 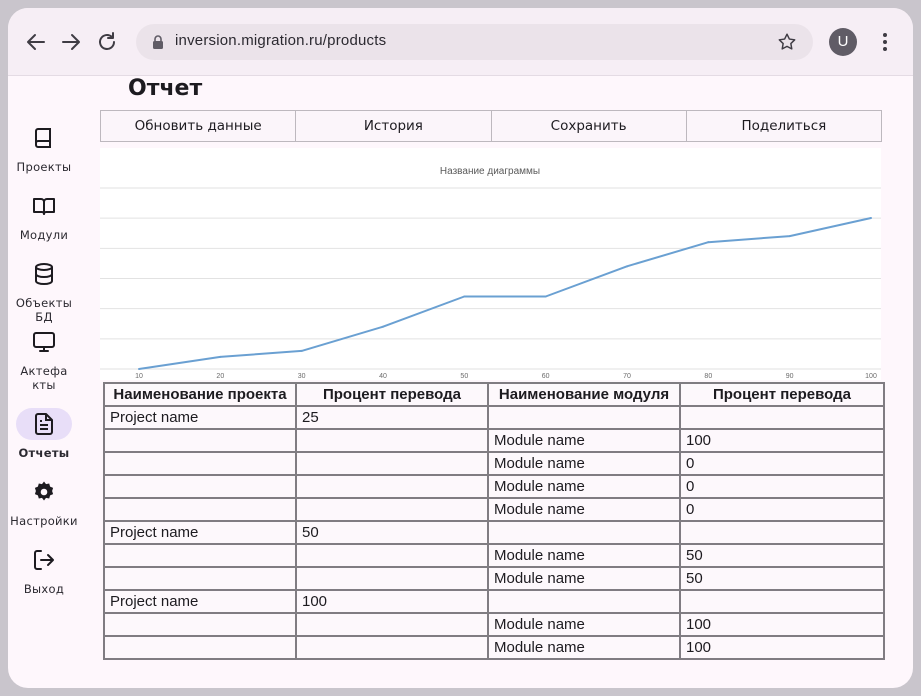 What do you see at coordinates (36, 42) in the screenshot?
I see `back-arrow-icon` at bounding box center [36, 42].